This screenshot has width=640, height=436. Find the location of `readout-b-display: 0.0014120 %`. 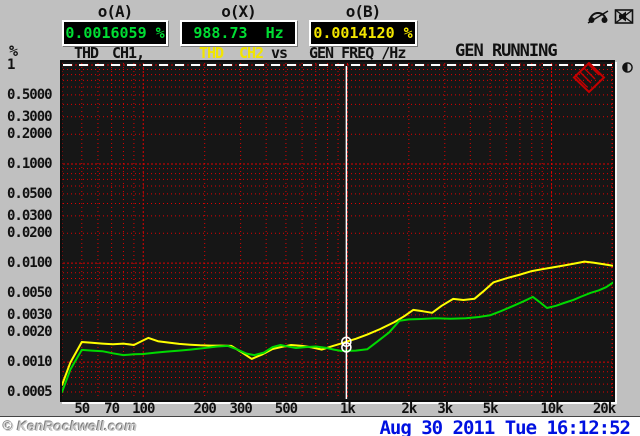

readout-b-display: 0.0014120 % is located at coordinates (363, 33).